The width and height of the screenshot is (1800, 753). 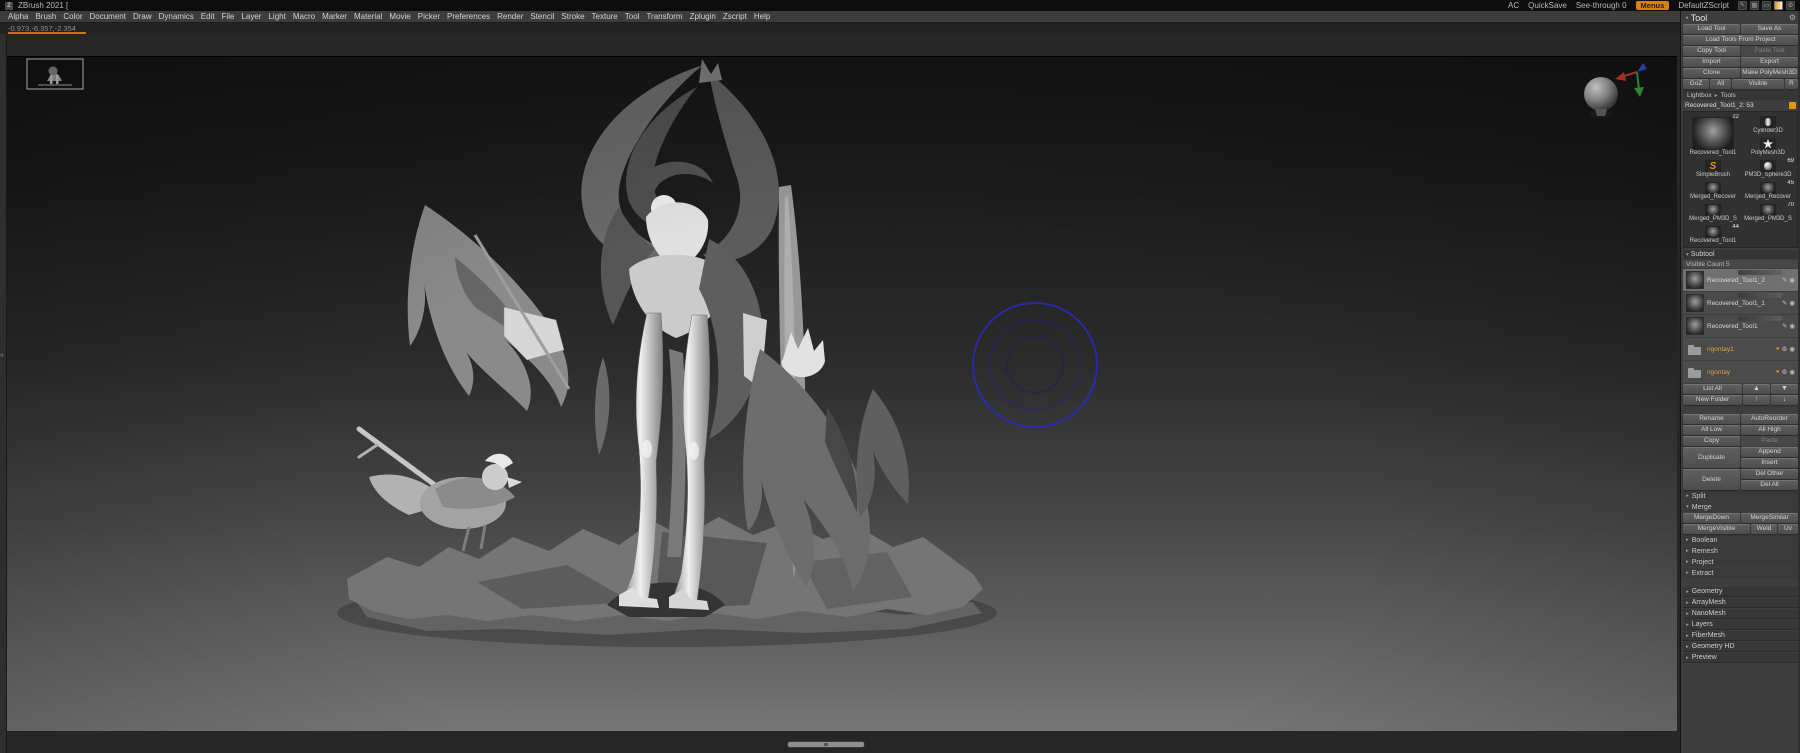 I want to click on folder-flame-icon: ●, so click(x=1778, y=349).